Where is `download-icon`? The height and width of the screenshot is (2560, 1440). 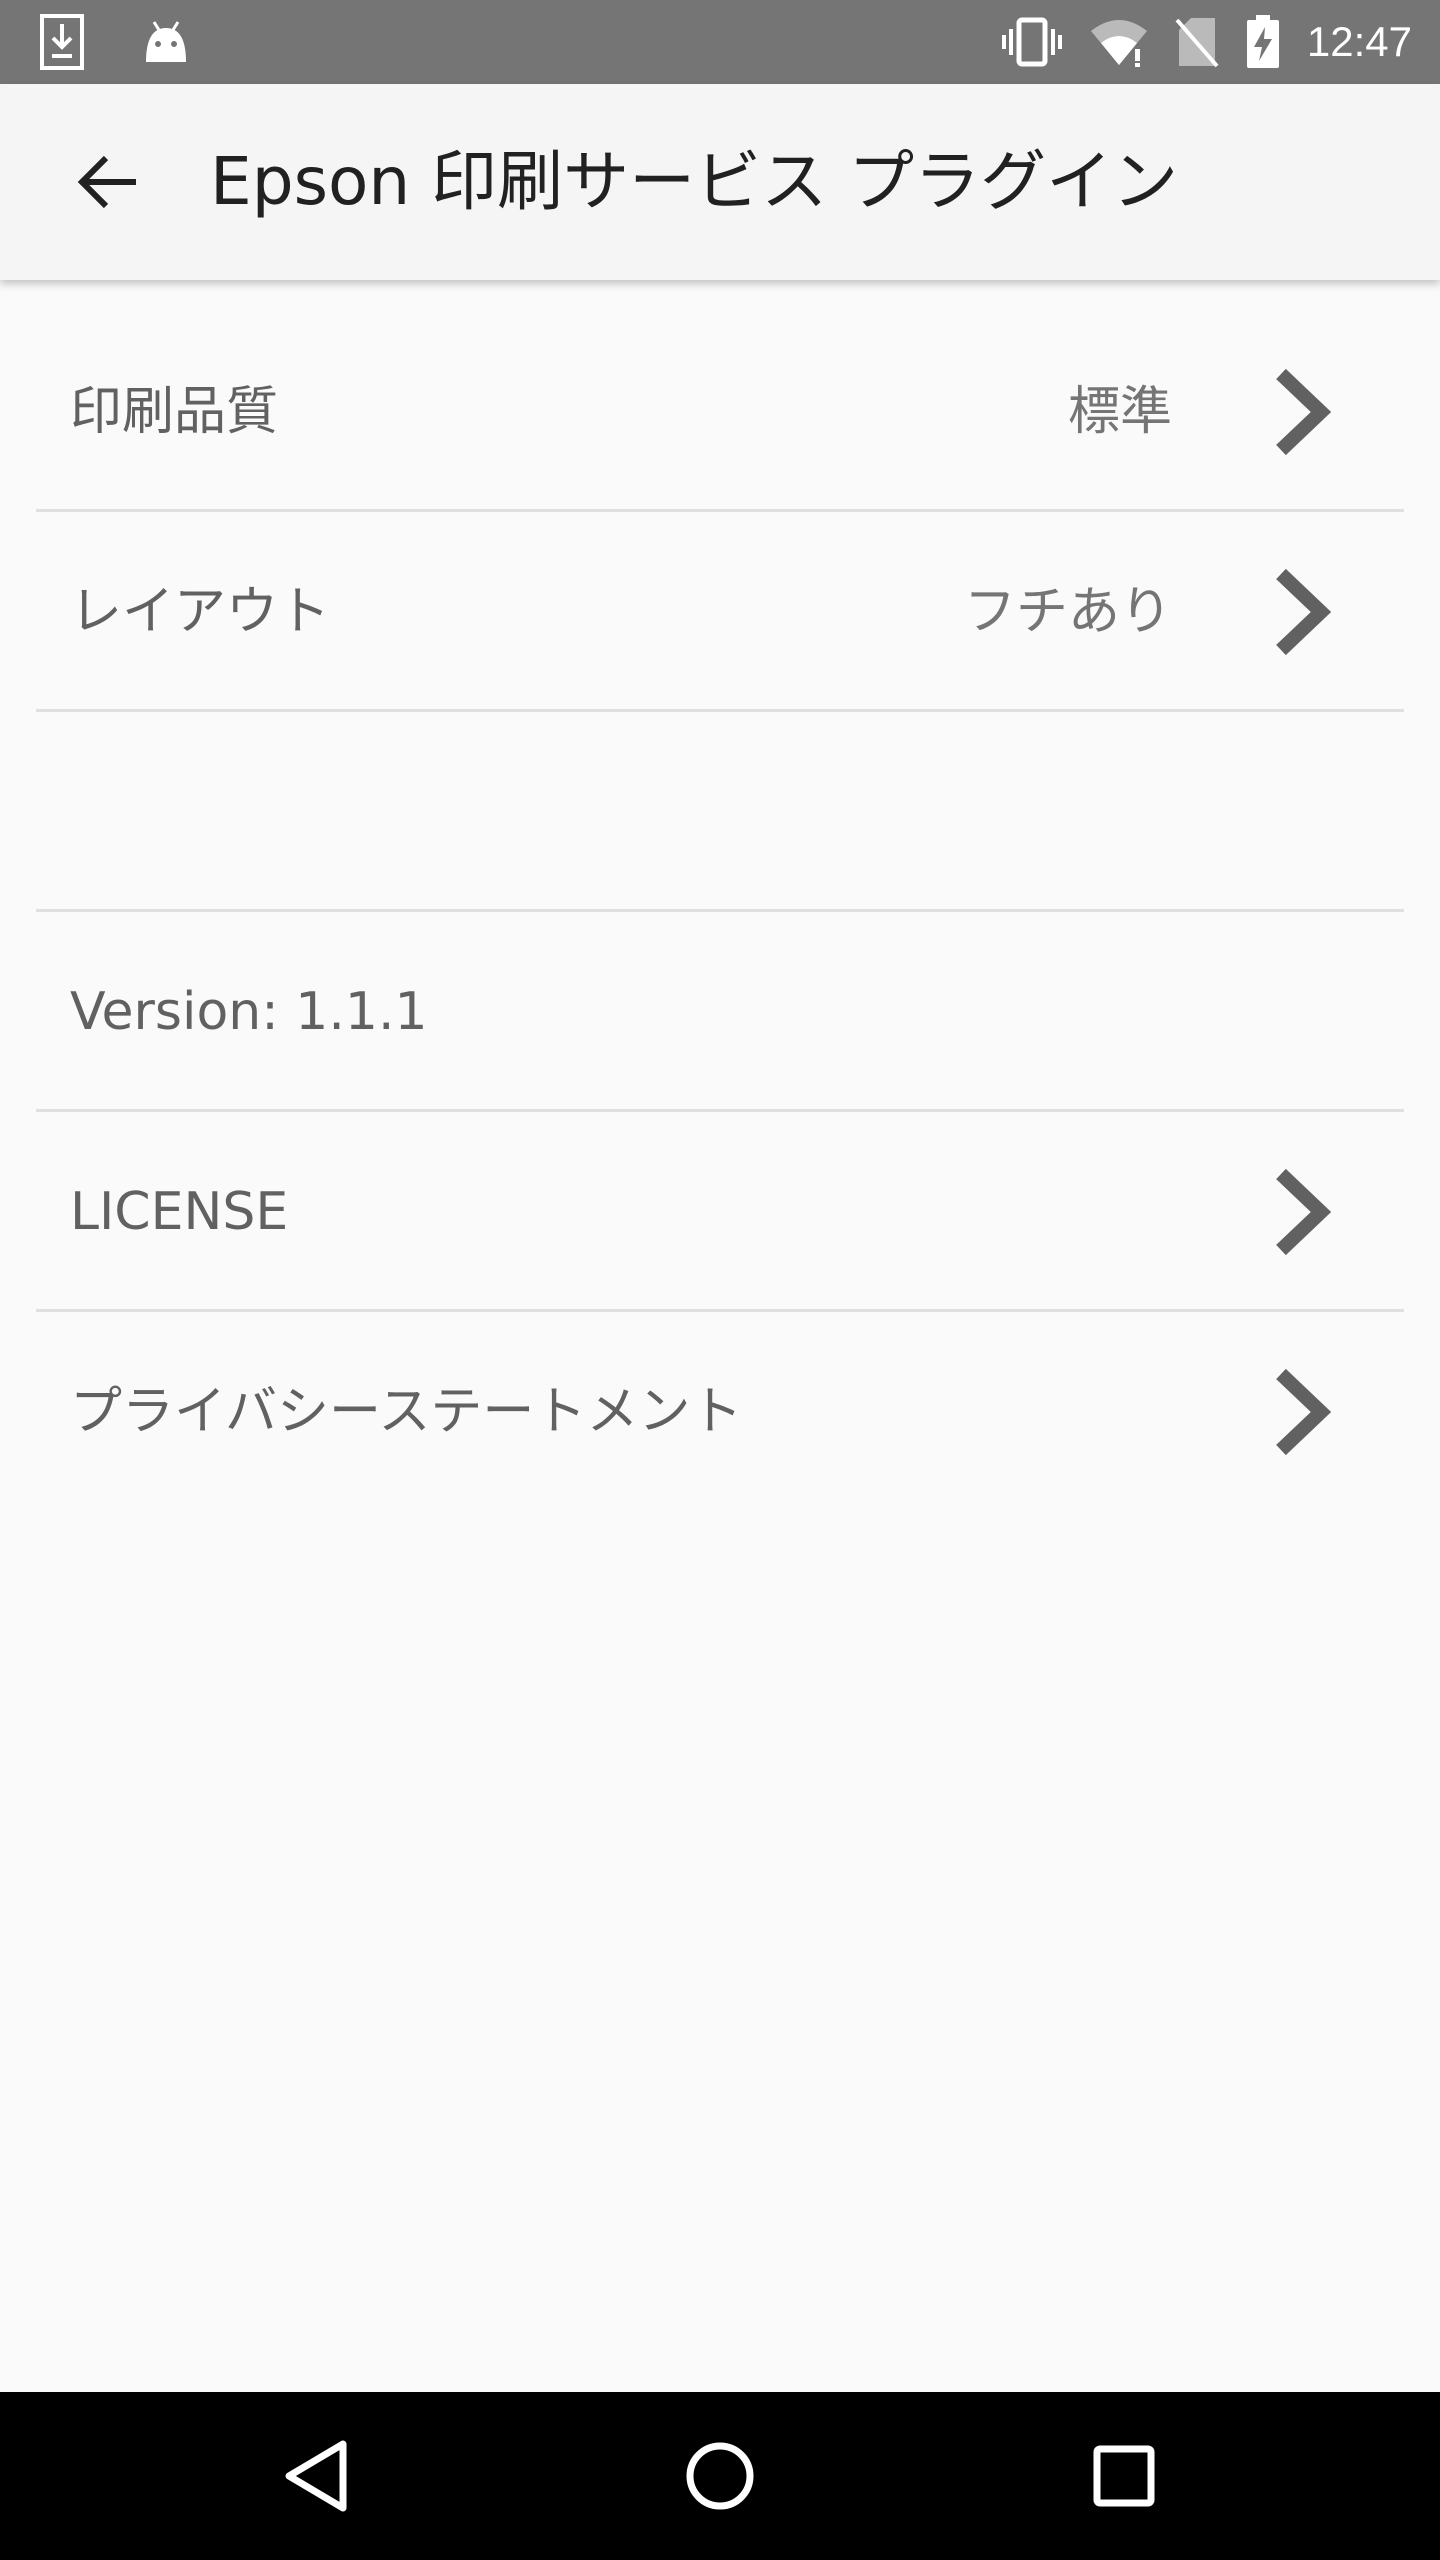
download-icon is located at coordinates (62, 42).